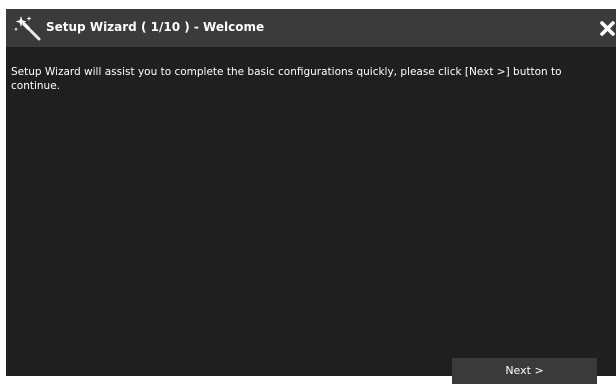 This screenshot has width=616, height=384. Describe the element at coordinates (27, 28) in the screenshot. I see `magic-wand-icon` at that location.